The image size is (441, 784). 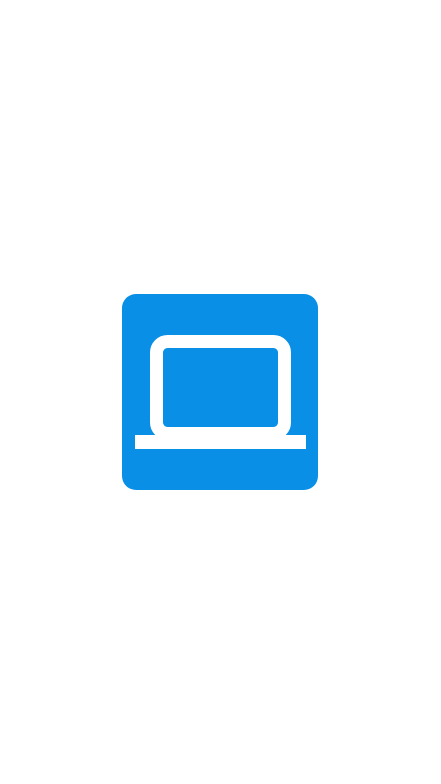 I want to click on app-logo-tile, so click(x=220, y=392).